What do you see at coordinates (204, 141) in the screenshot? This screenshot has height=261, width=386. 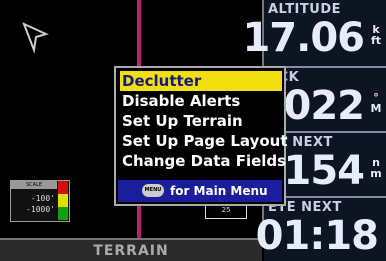 I see `menu-item-set-up-page-layout: Set Up Page Layout` at bounding box center [204, 141].